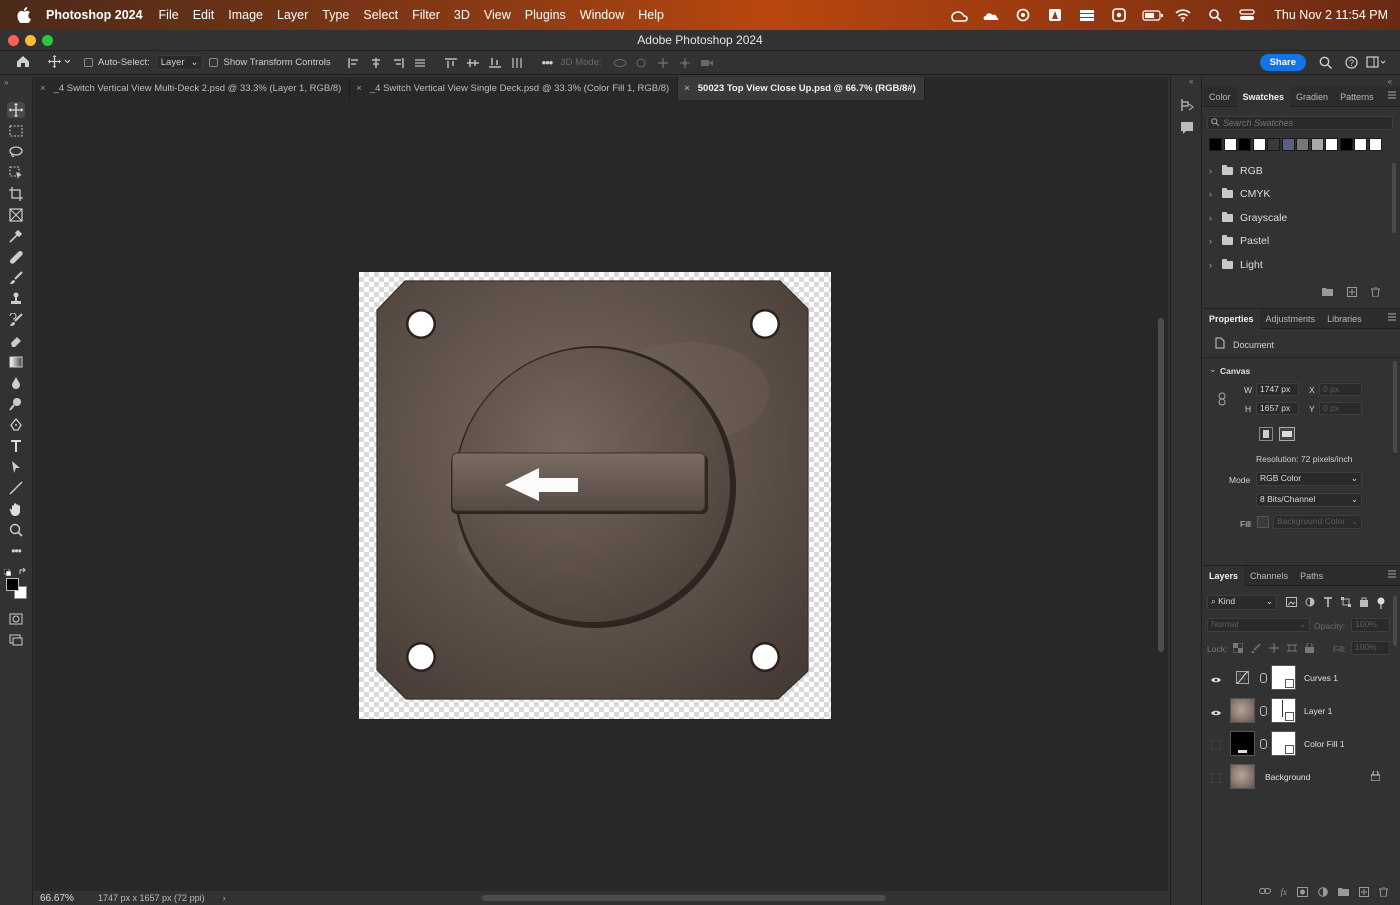 Image resolution: width=1400 pixels, height=905 pixels. Describe the element at coordinates (214, 62) in the screenshot. I see `show-transform-checkbox` at that location.